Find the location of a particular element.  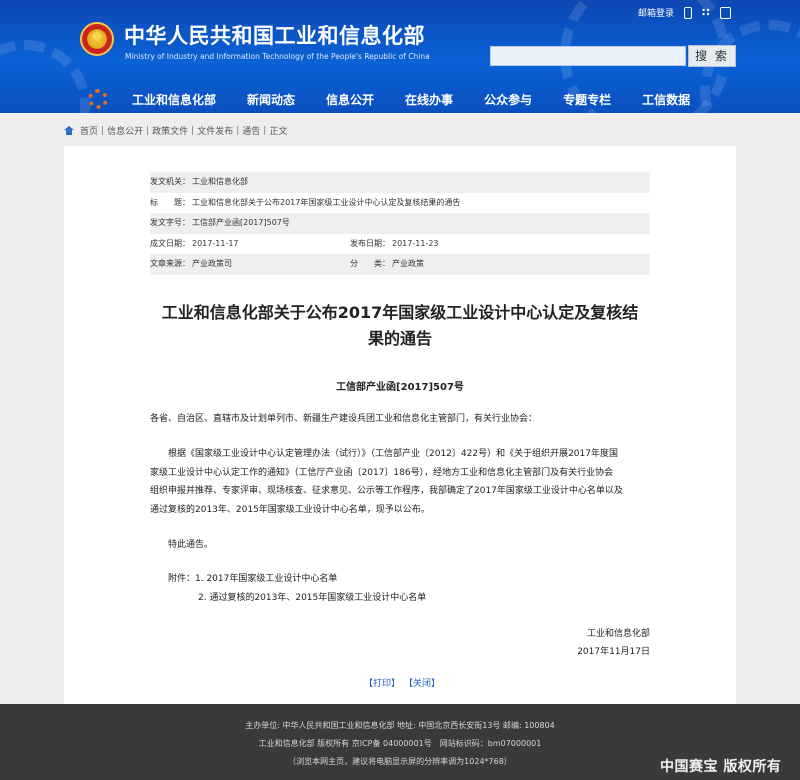

meta-value-issuer: 工业和信息化部 is located at coordinates (220, 181).